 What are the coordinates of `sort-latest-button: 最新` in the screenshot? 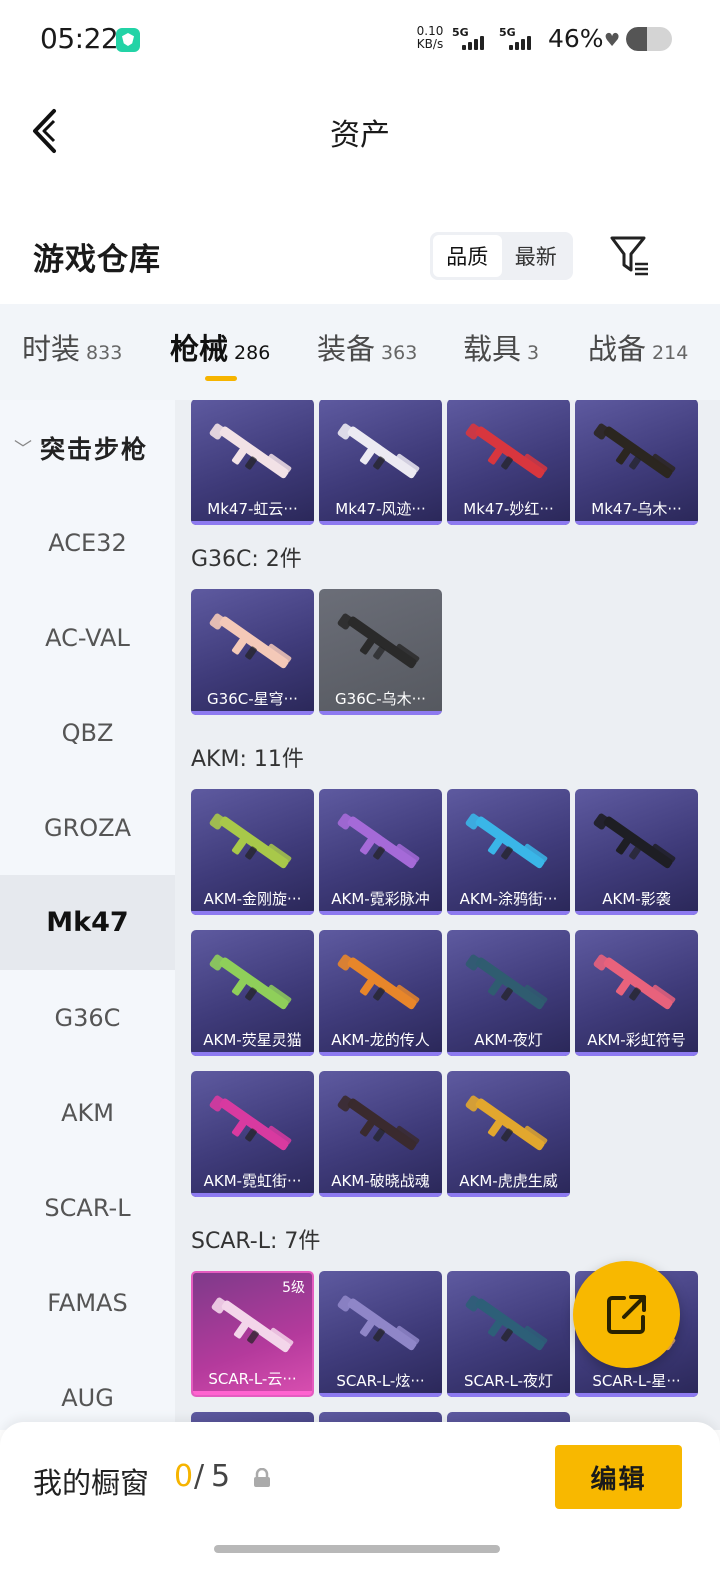 It's located at (536, 256).